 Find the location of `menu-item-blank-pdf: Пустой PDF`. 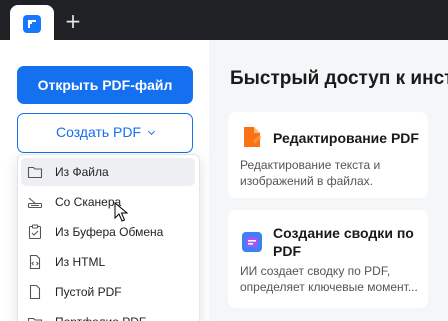

menu-item-blank-pdf: Пустой PDF is located at coordinates (108, 292).